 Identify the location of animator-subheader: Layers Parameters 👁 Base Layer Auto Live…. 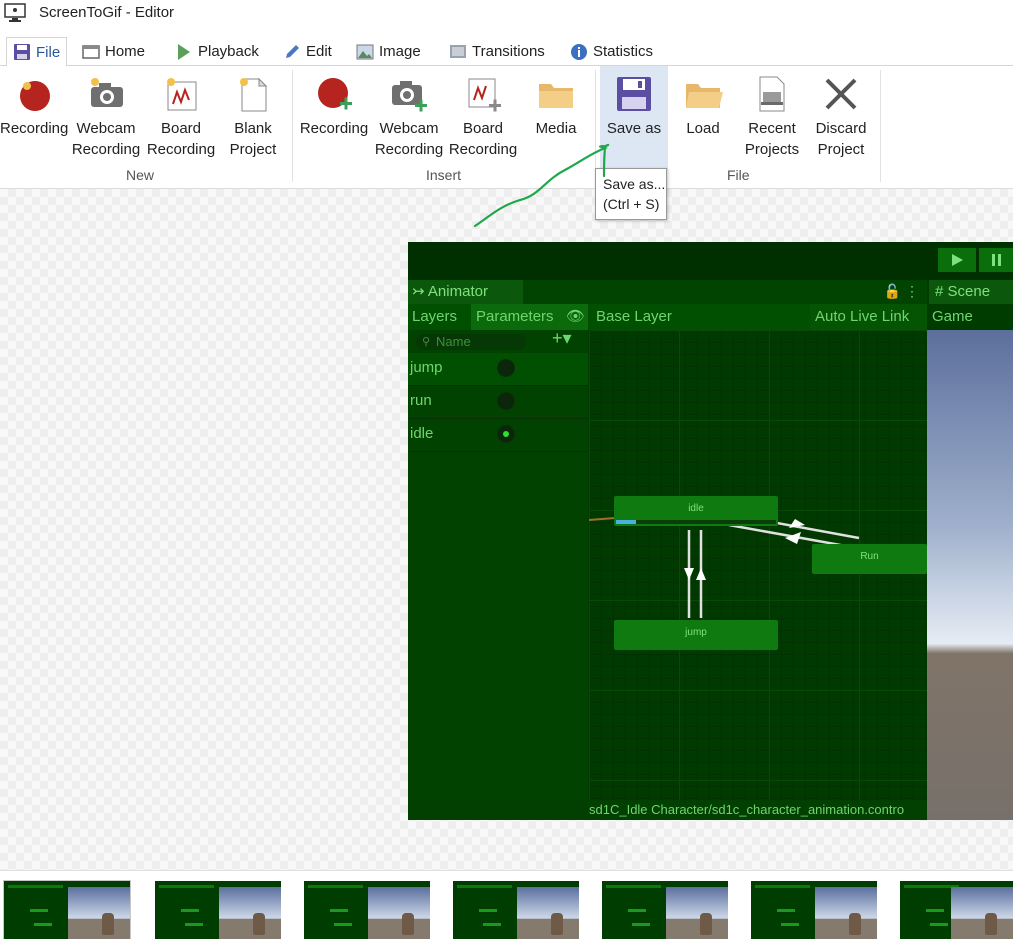
(690, 317).